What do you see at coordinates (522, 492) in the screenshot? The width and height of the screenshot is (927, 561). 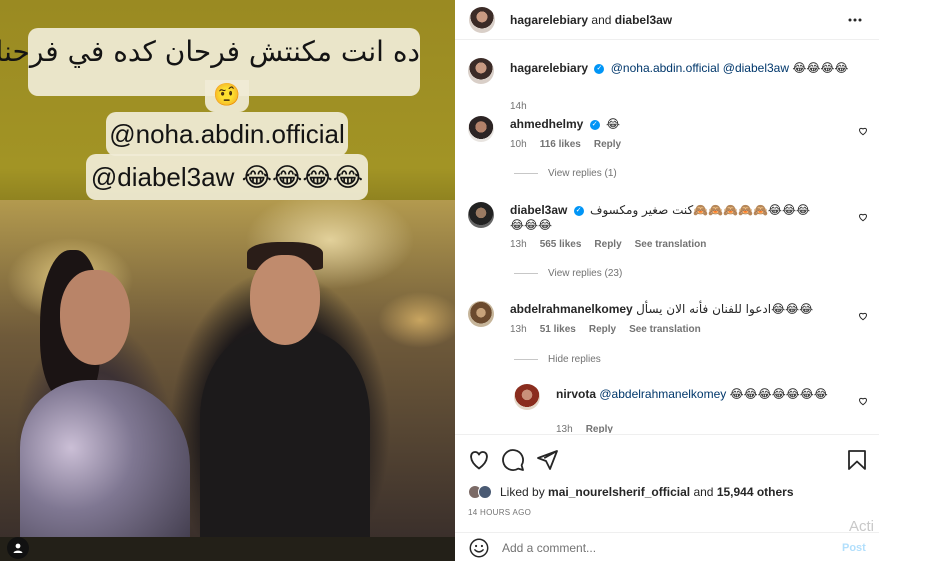 I see `liked-by-prefix: Liked by` at bounding box center [522, 492].